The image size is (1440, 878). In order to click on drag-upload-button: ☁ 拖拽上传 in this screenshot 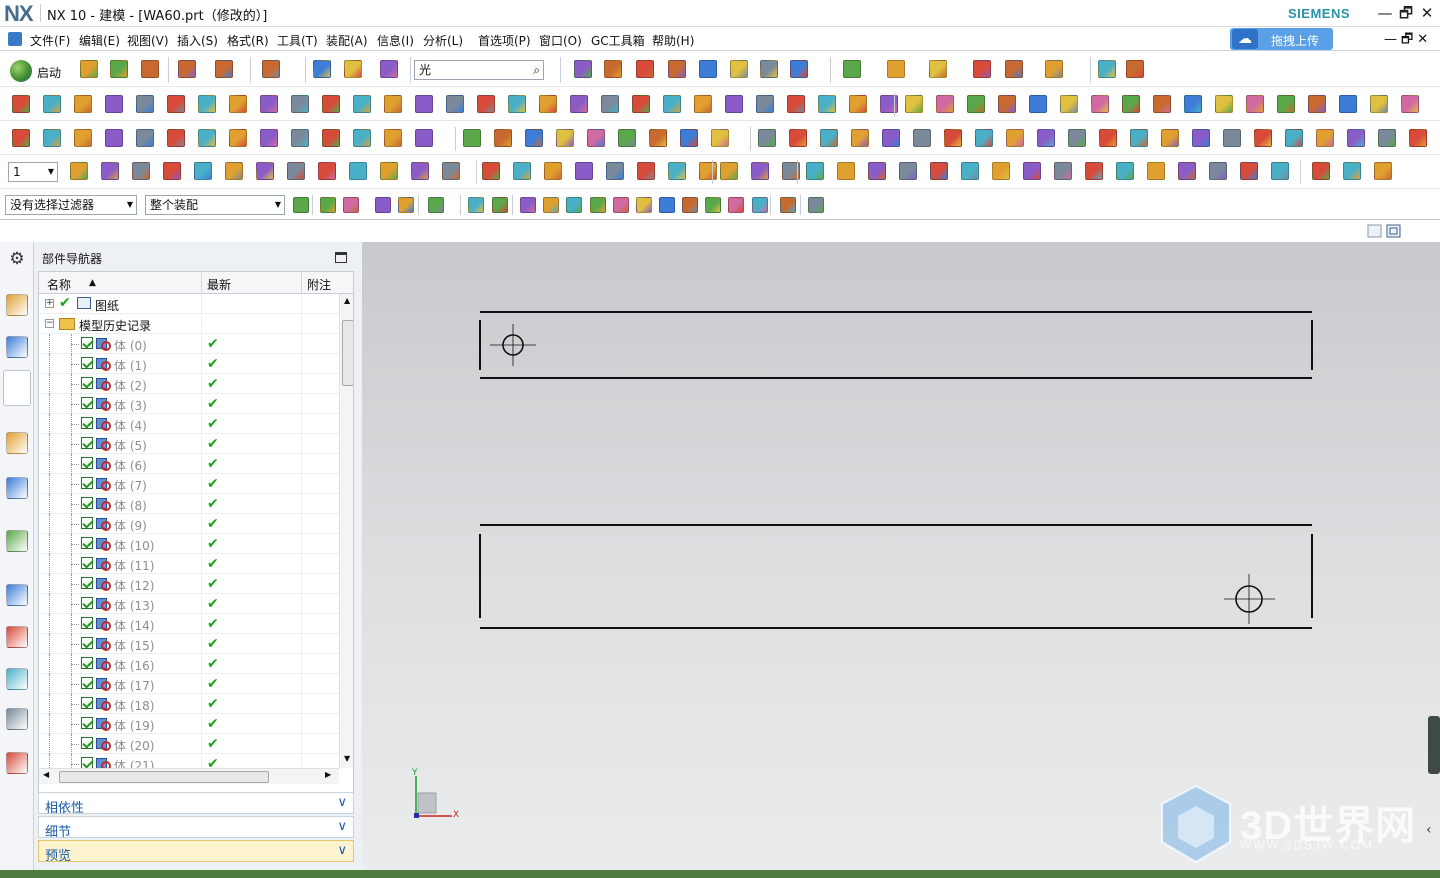, I will do `click(1281, 39)`.